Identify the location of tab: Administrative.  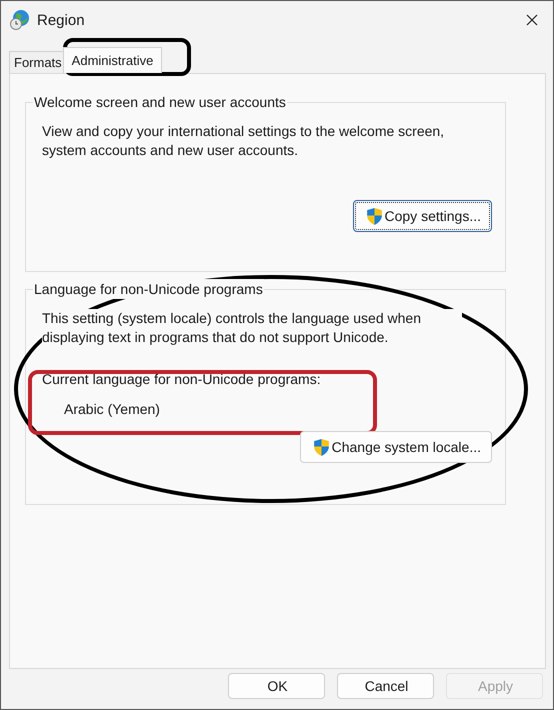
(112, 60).